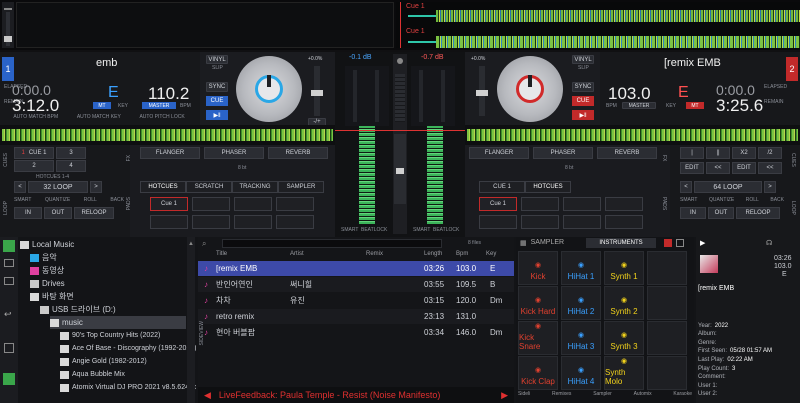 Image resolution: width=800 pixels, height=403 pixels. Describe the element at coordinates (9, 246) in the screenshot. I see `folder-icon` at that location.